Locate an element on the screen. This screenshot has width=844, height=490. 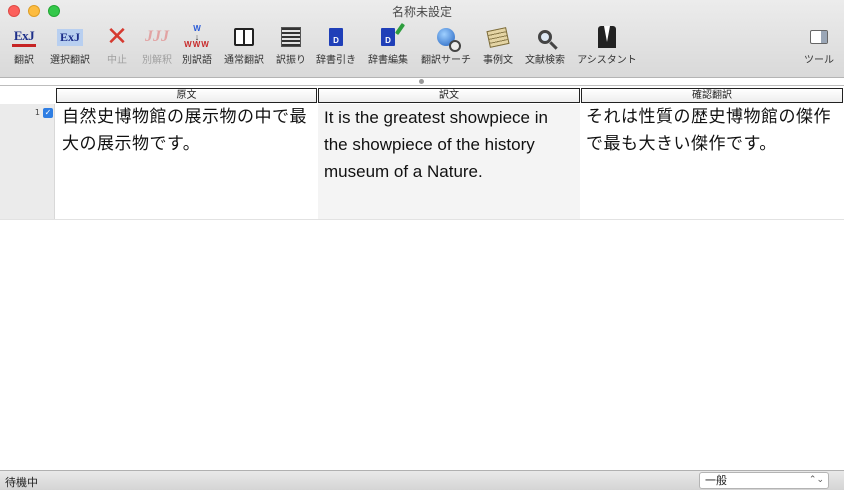
chevron-updown-icon: ⌃⌄ is located at coordinates (816, 480).